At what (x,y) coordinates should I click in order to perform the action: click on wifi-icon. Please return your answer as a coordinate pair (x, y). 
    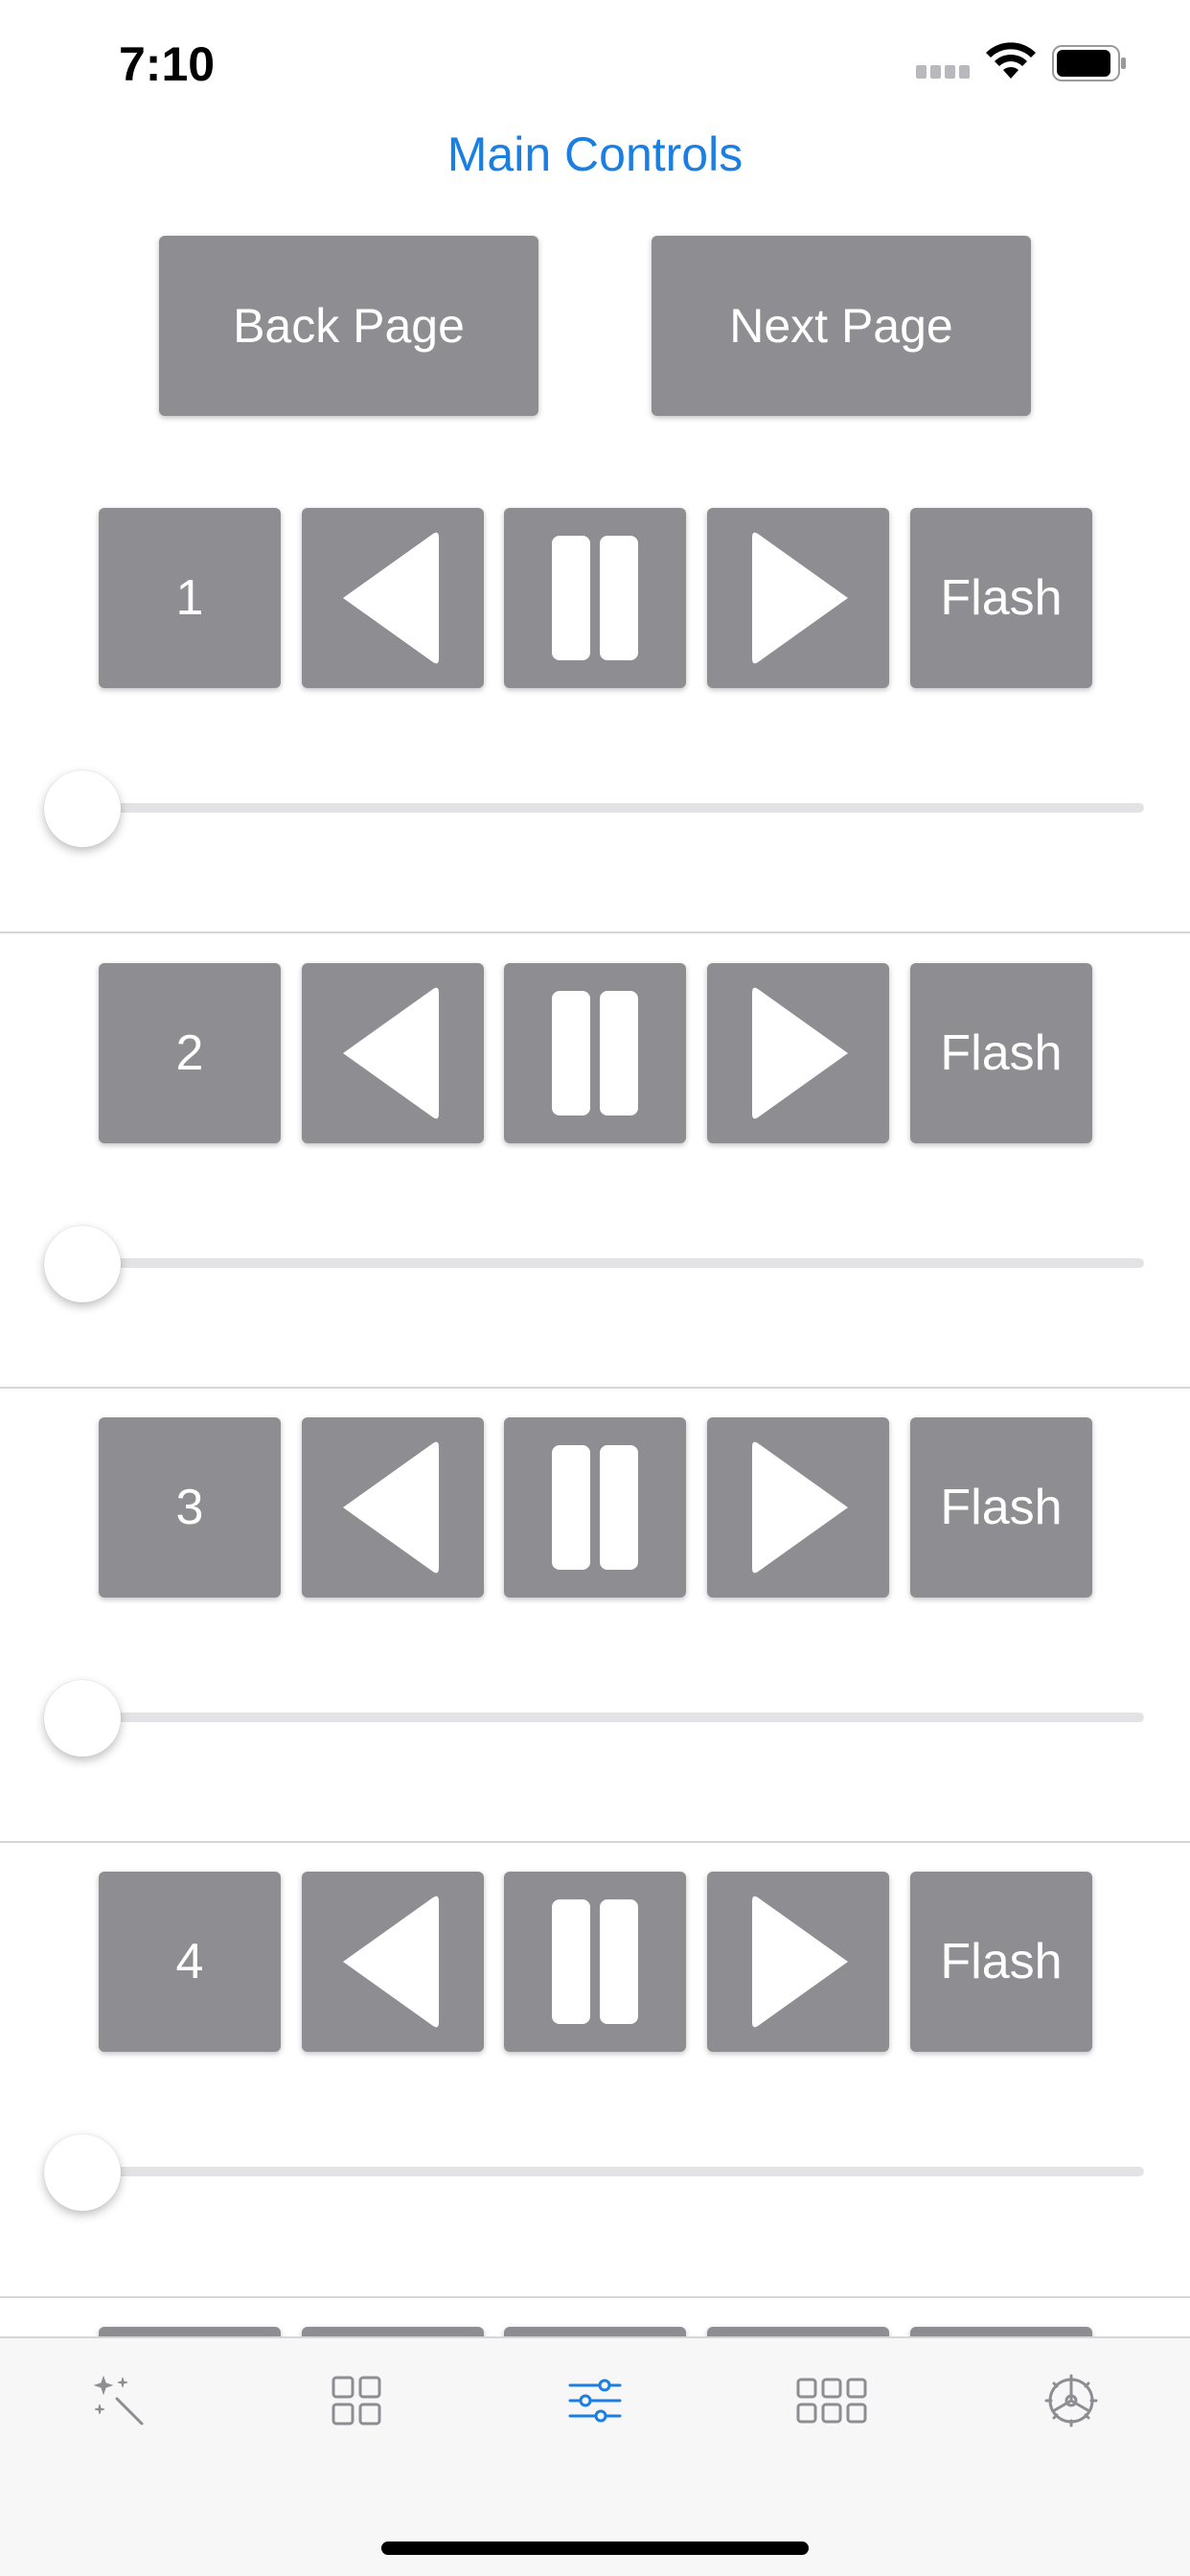
    Looking at the image, I should click on (1011, 60).